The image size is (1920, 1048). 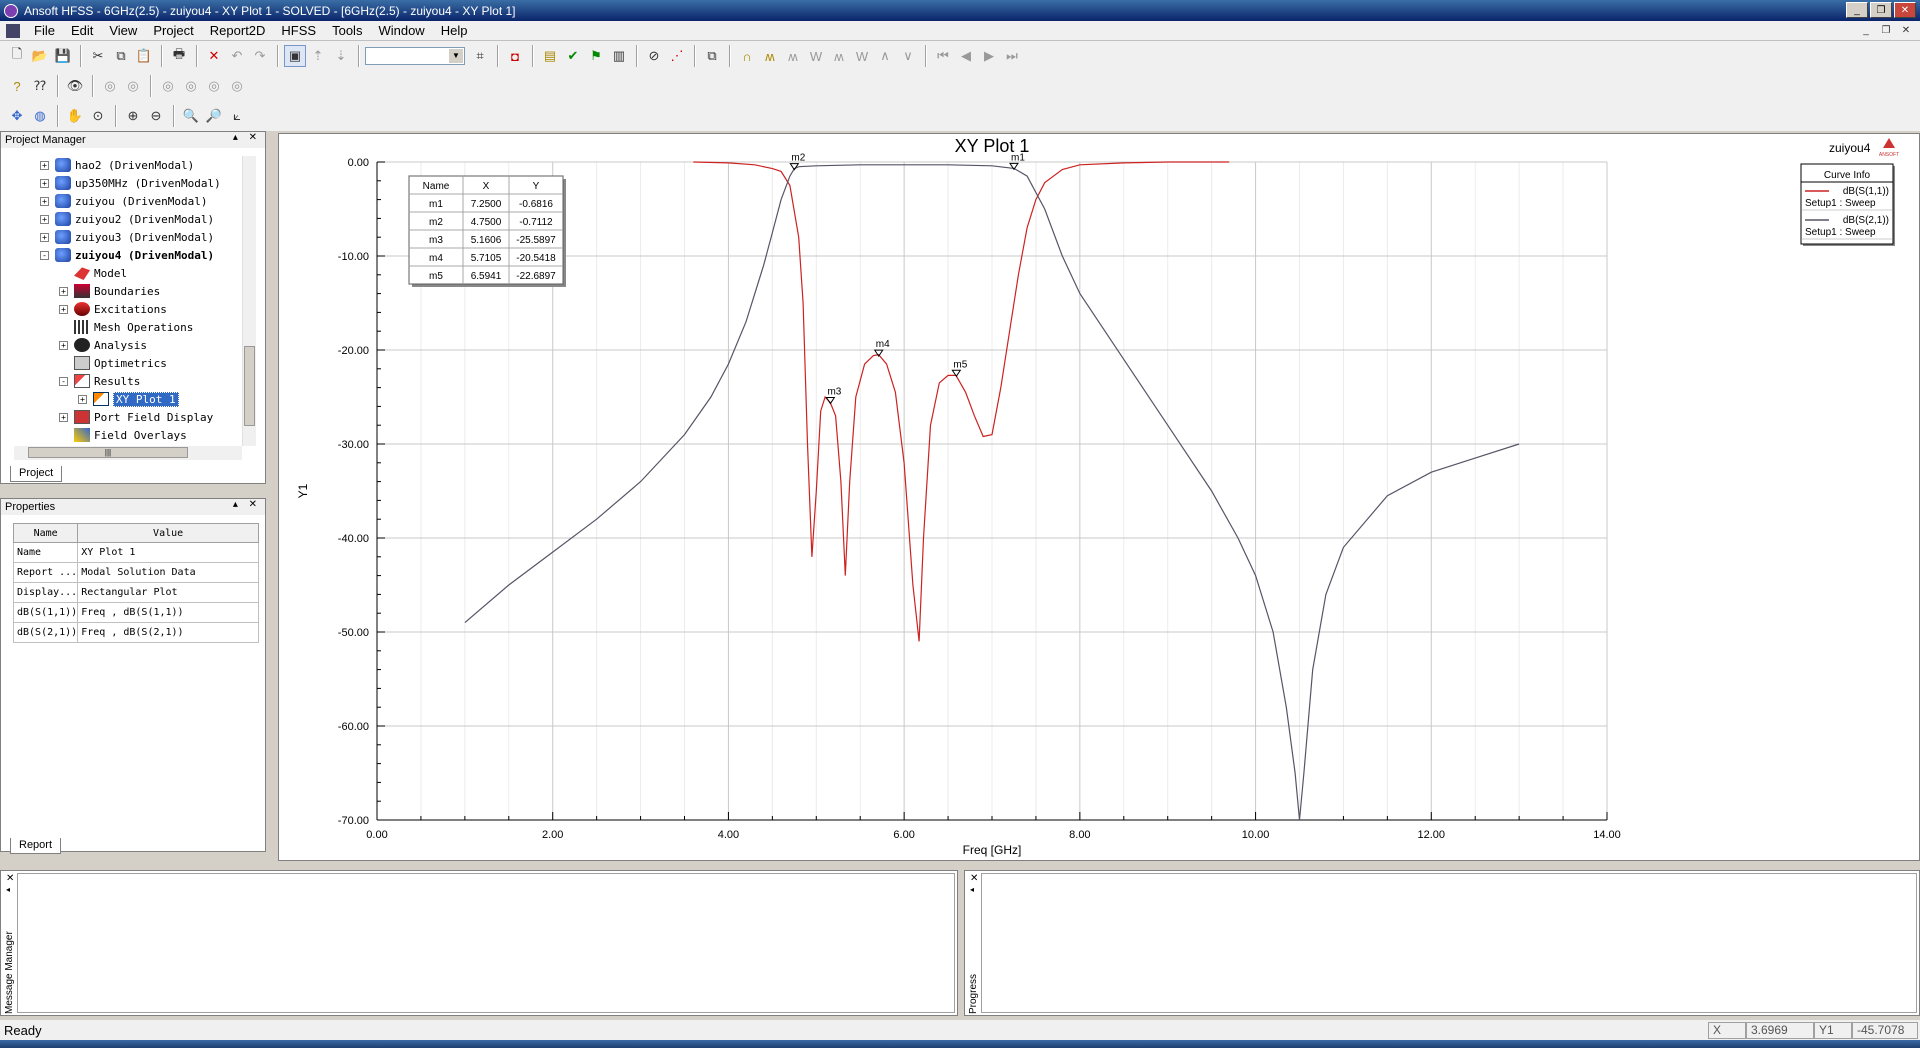 I want to click on move-up-icon: ⇡, so click(x=318, y=56).